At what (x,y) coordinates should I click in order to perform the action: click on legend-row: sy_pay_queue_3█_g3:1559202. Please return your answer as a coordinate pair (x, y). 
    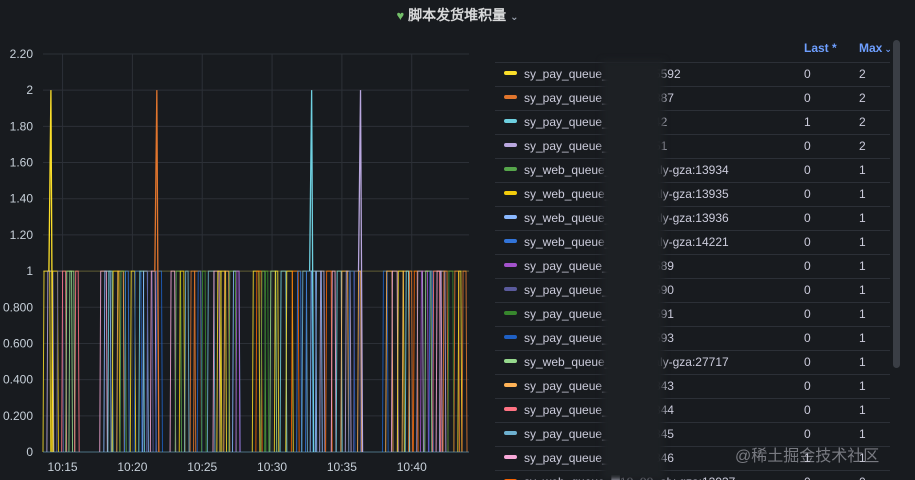
    Looking at the image, I should click on (692, 74).